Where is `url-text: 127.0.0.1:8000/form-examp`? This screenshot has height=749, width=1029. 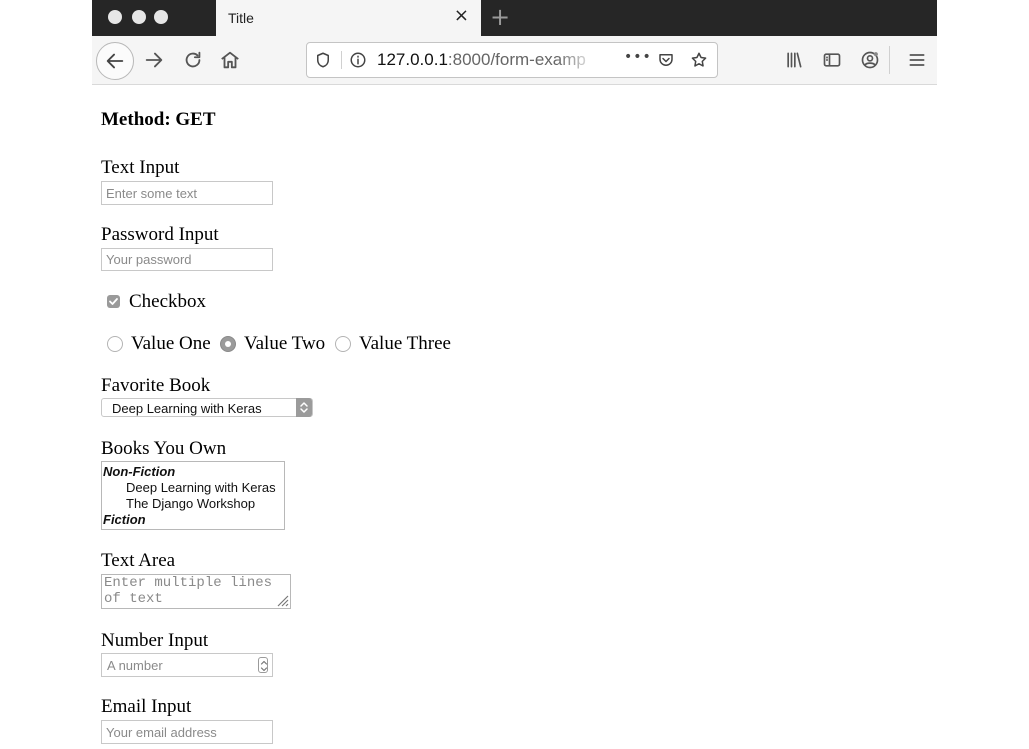 url-text: 127.0.0.1:8000/form-examp is located at coordinates (482, 60).